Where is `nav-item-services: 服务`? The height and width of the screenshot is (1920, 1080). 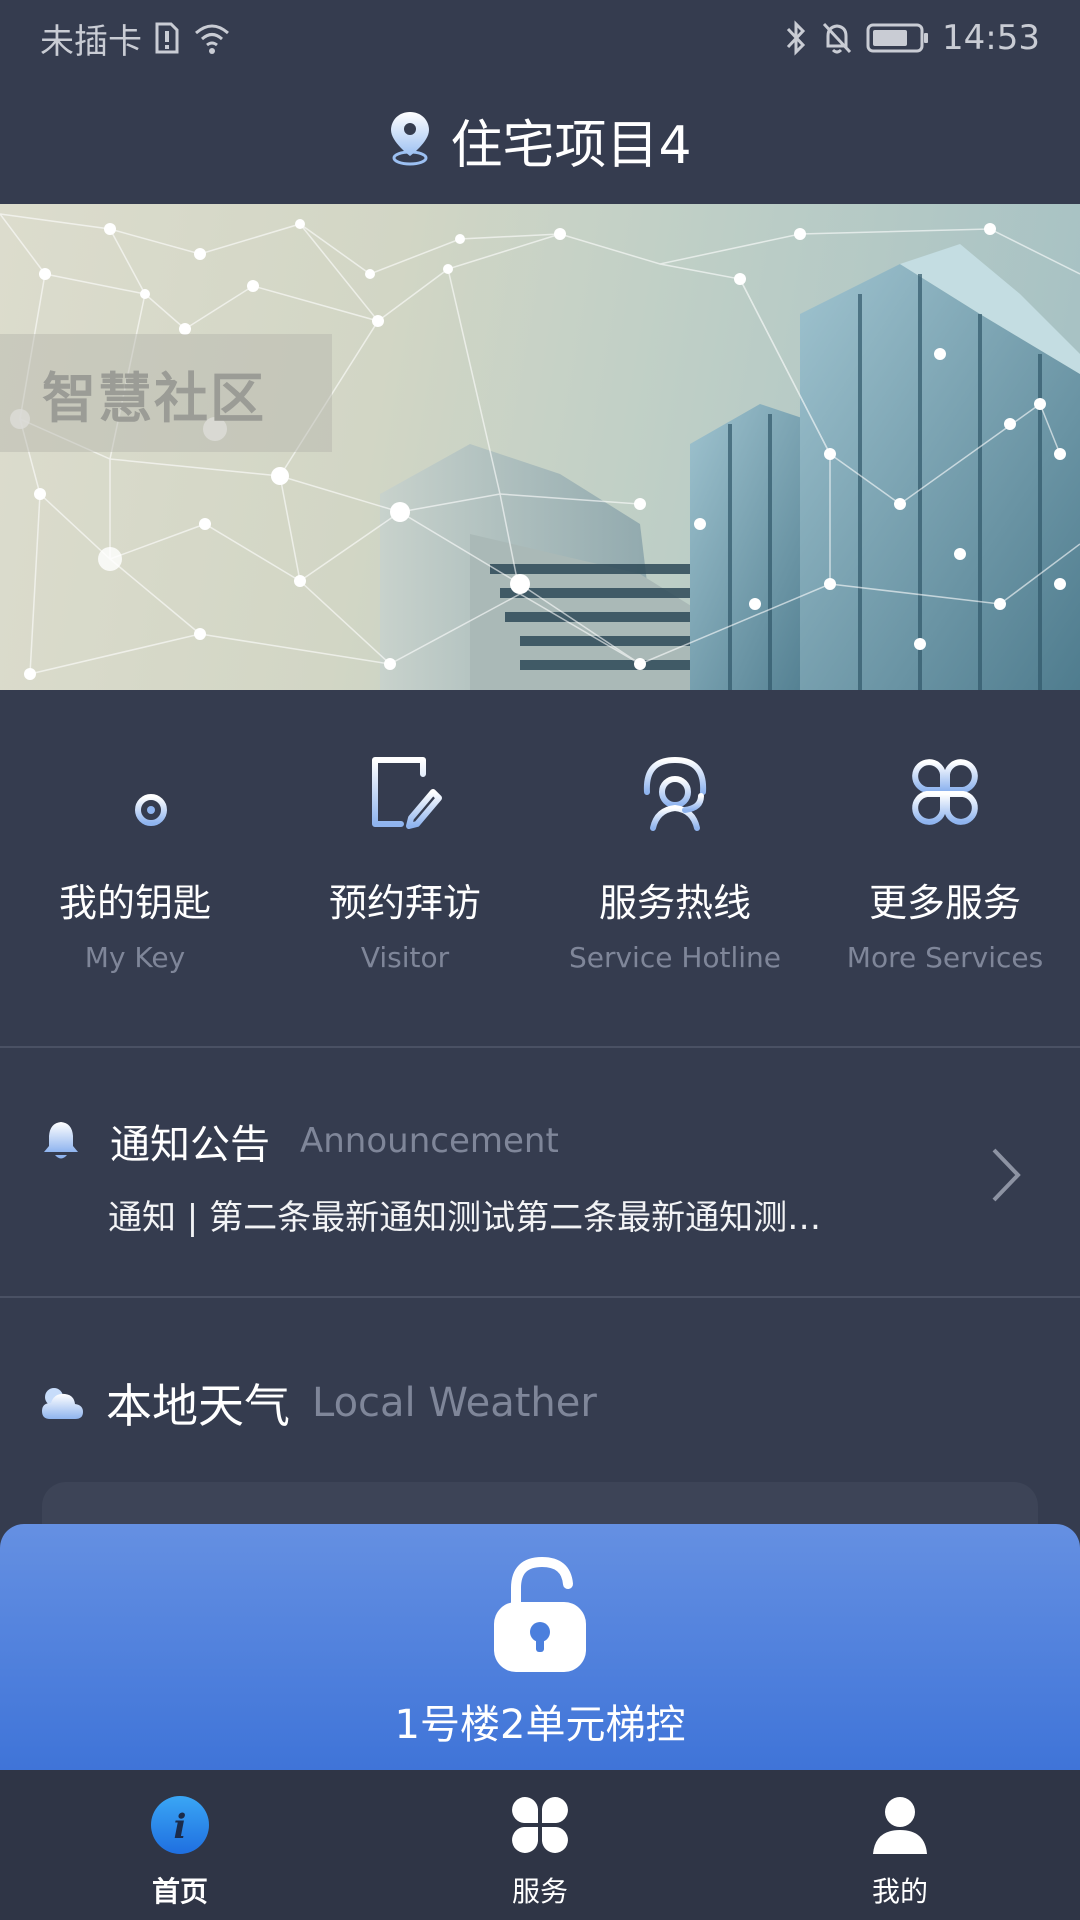
nav-item-services: 服务 is located at coordinates (540, 1845).